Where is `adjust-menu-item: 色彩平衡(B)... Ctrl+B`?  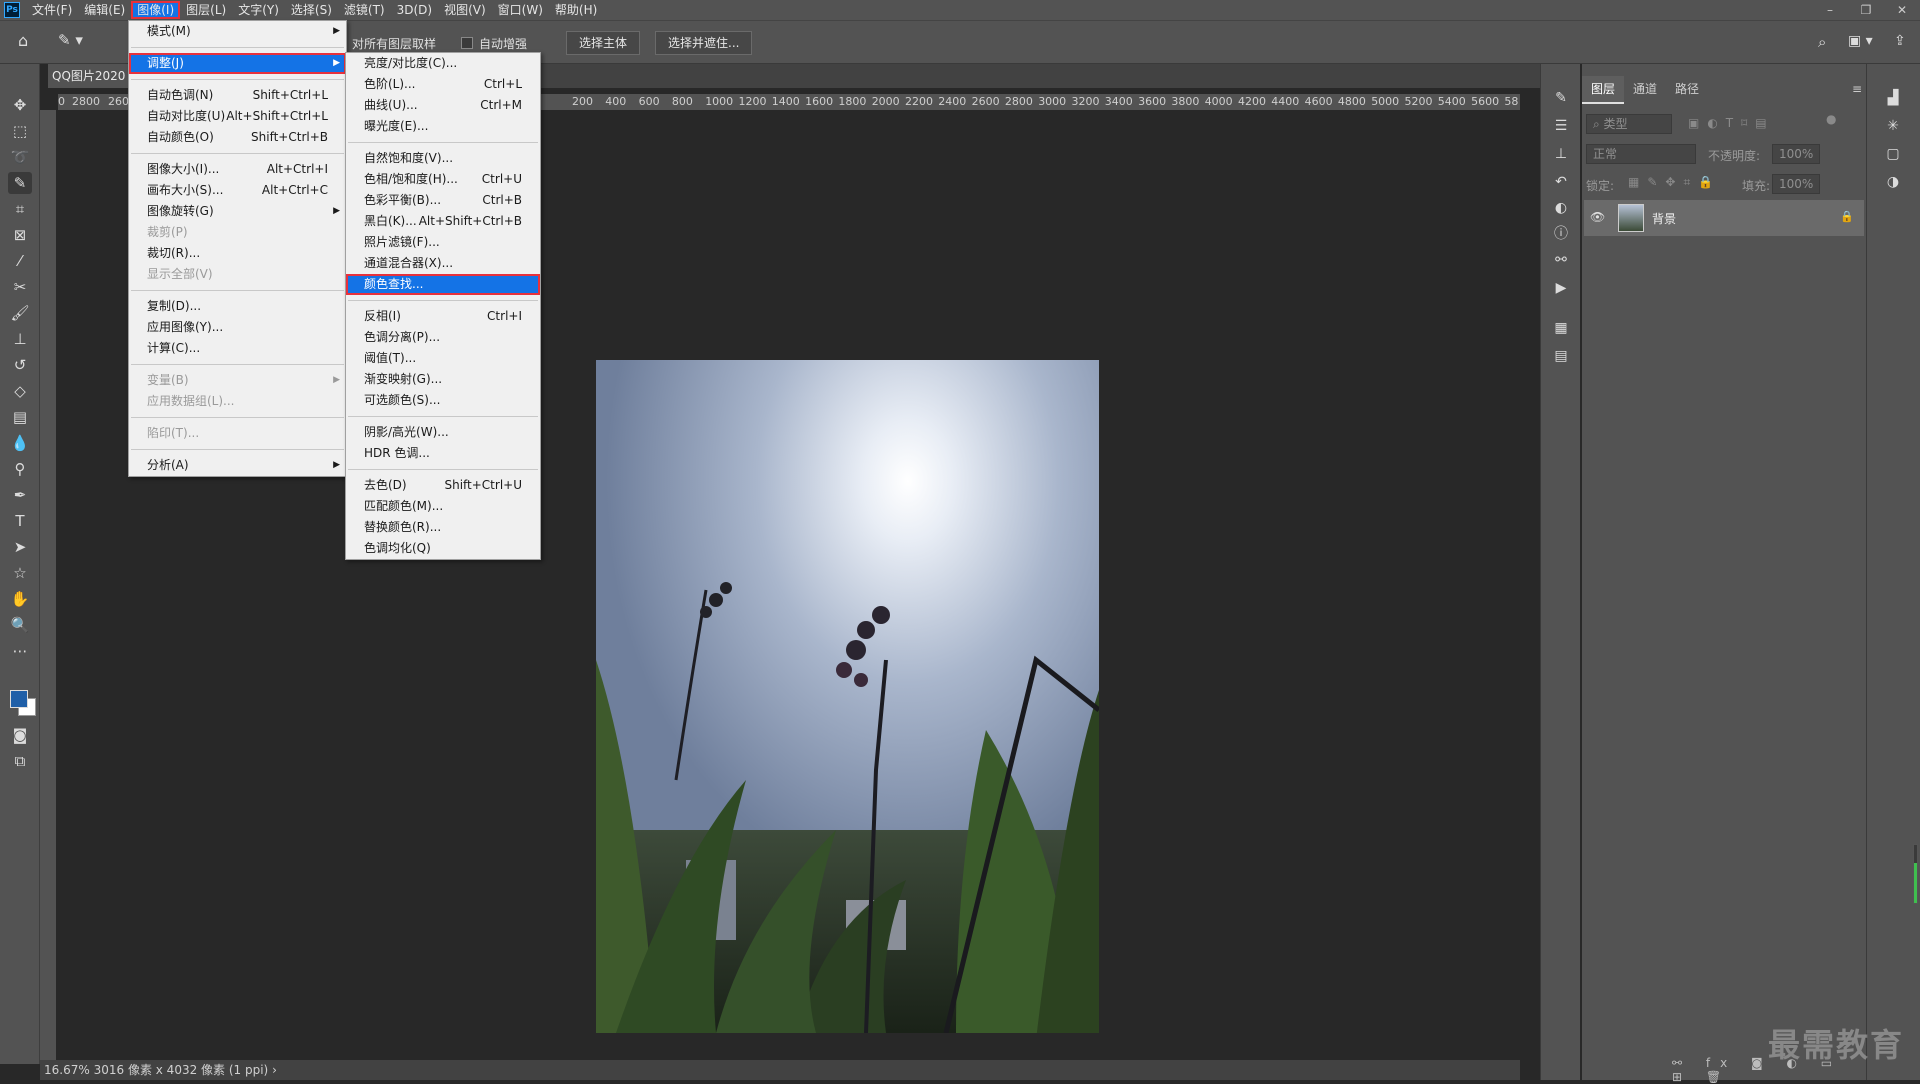
adjust-menu-item: 色彩平衡(B)... Ctrl+B is located at coordinates (443, 200).